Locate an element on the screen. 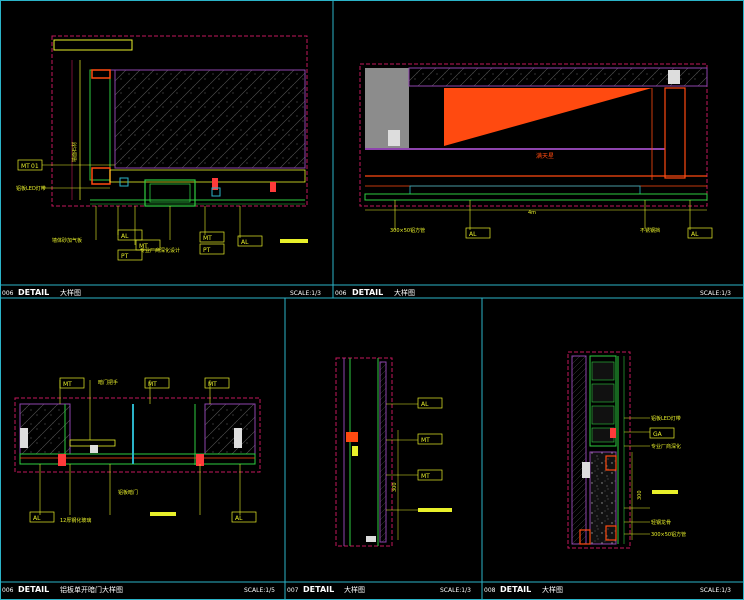 This screenshot has height=600, width=744. title-bar-1: 006 DETAIL 大样图 SCALE:1/3 is located at coordinates (161, 292).